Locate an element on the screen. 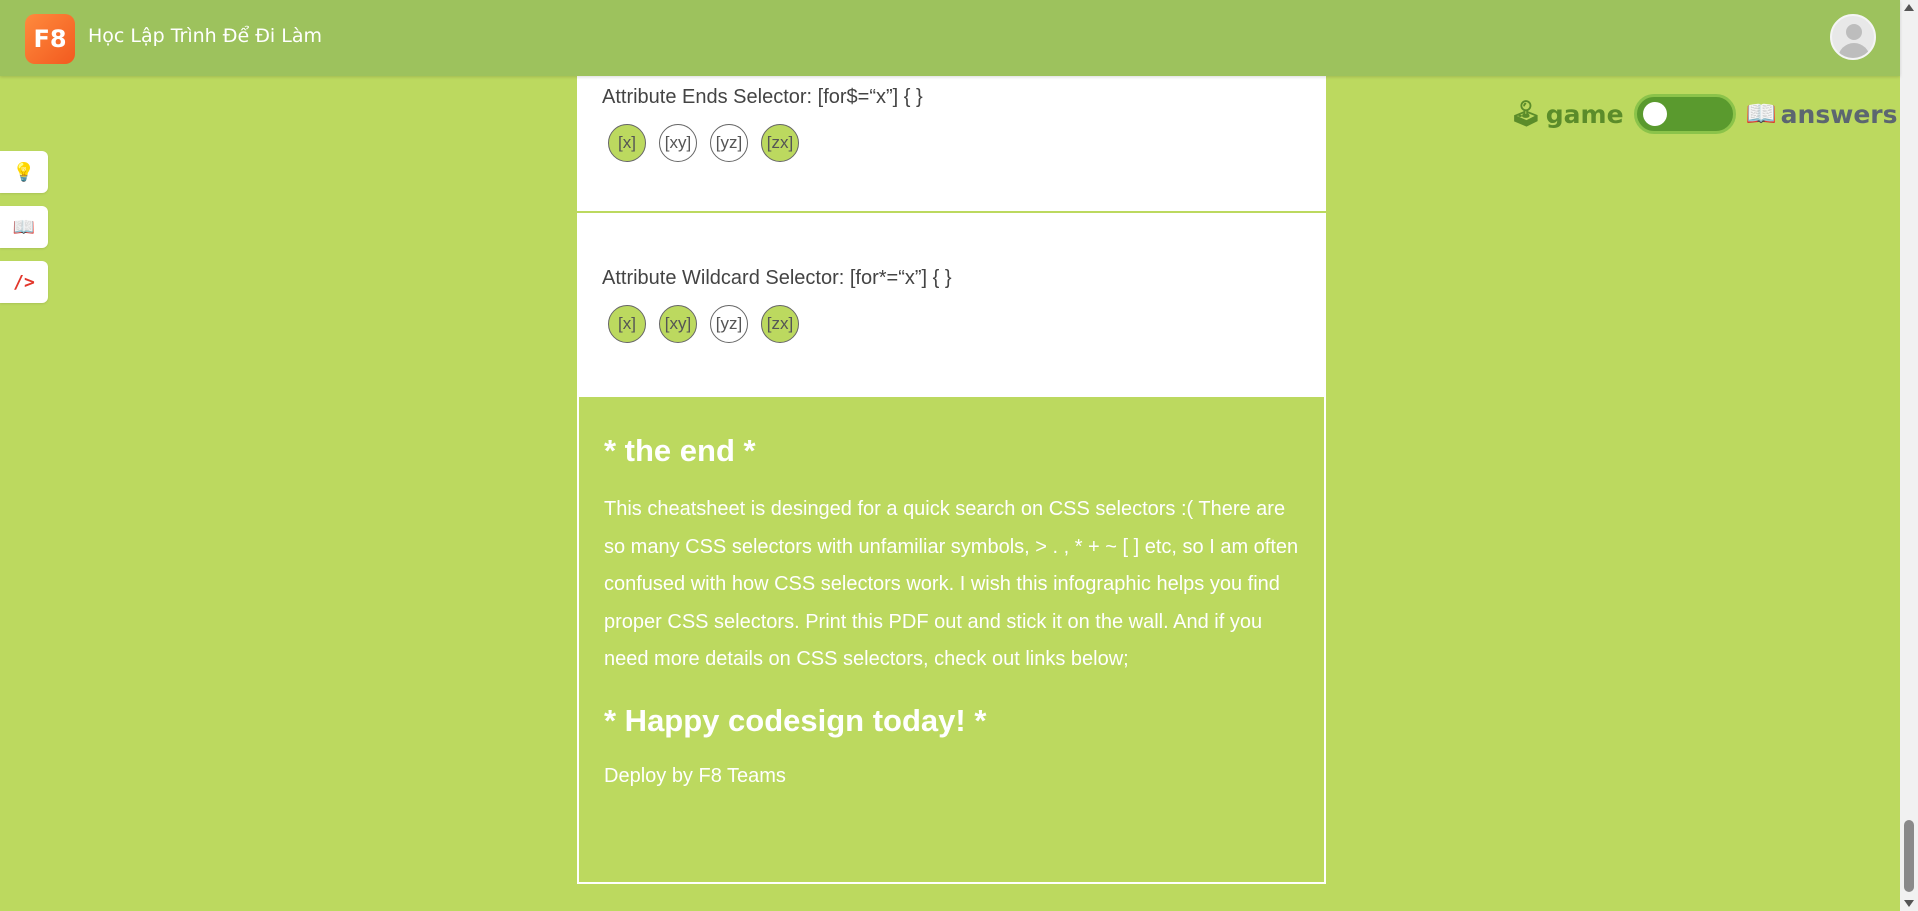  user-avatar is located at coordinates (1853, 37).